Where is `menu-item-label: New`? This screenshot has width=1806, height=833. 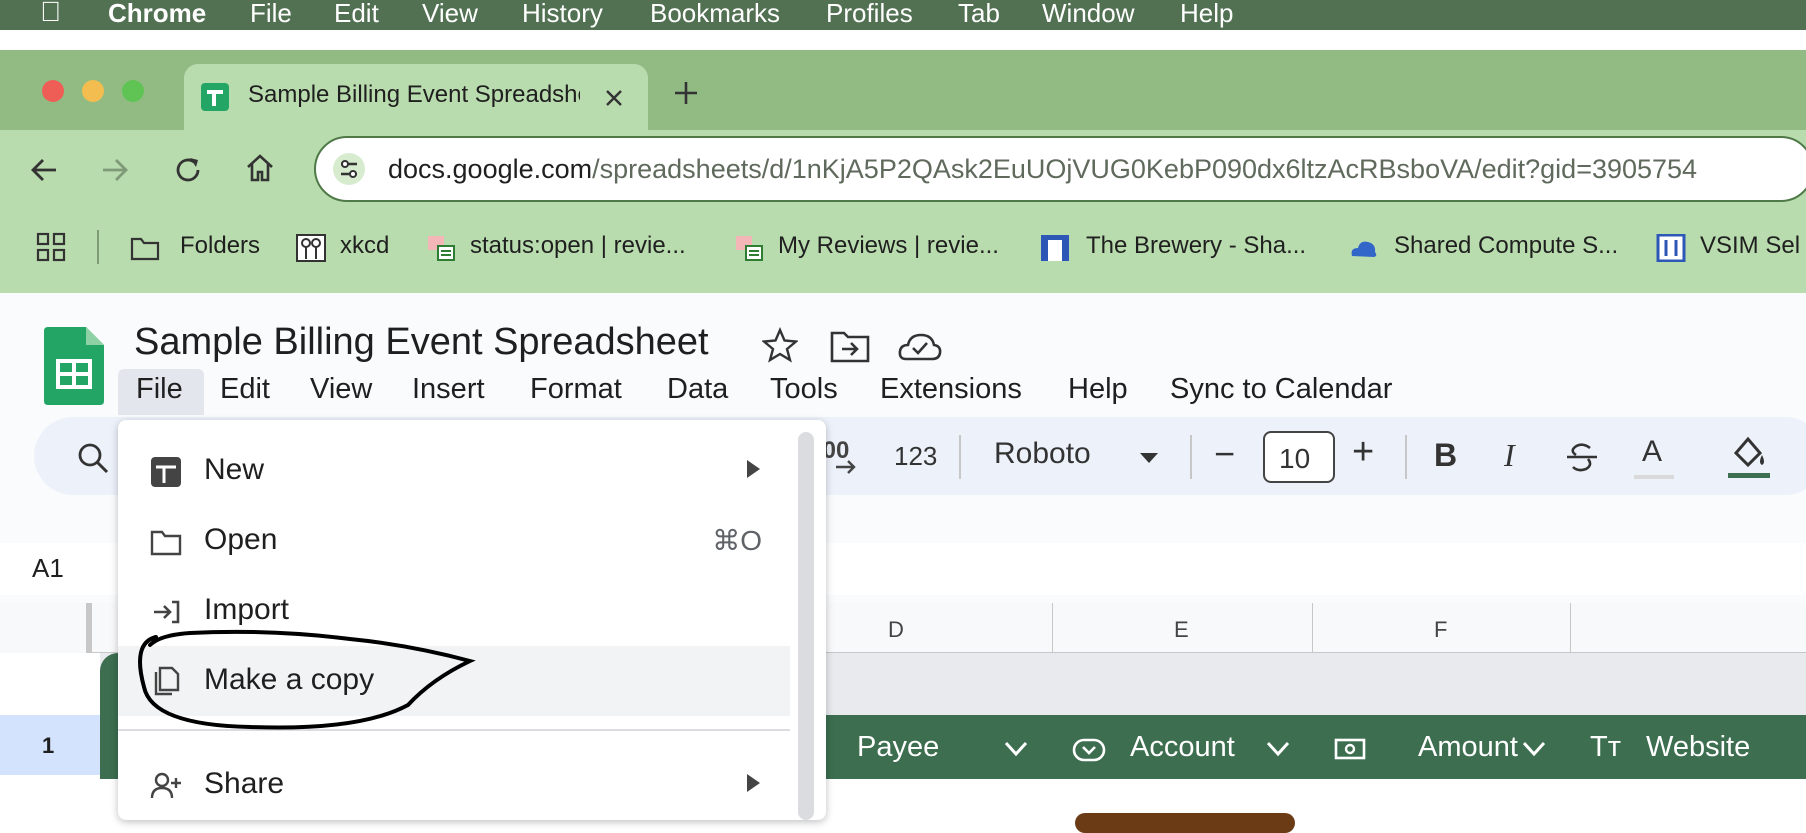 menu-item-label: New is located at coordinates (234, 469).